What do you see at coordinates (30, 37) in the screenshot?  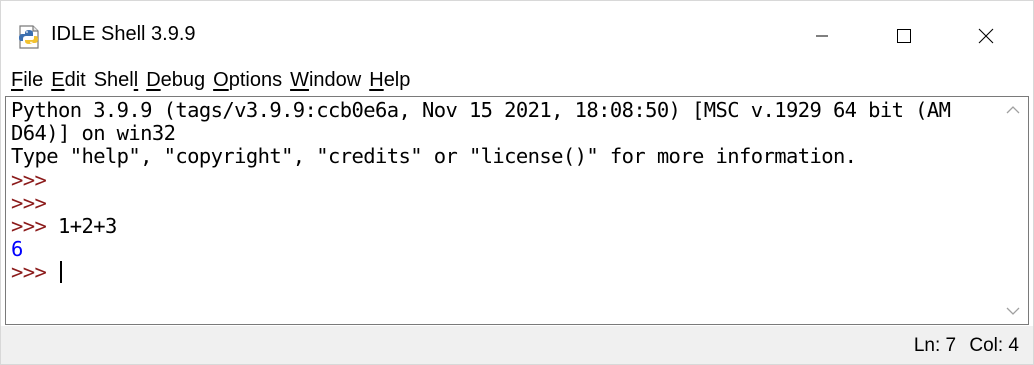 I see `python-idle-icon` at bounding box center [30, 37].